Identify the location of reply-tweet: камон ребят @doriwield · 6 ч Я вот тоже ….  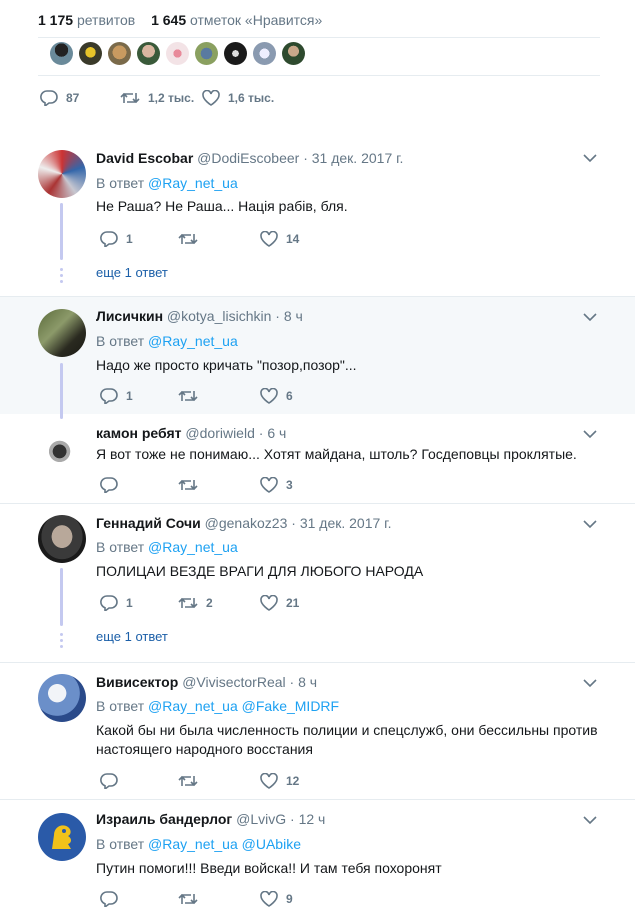
(317, 459).